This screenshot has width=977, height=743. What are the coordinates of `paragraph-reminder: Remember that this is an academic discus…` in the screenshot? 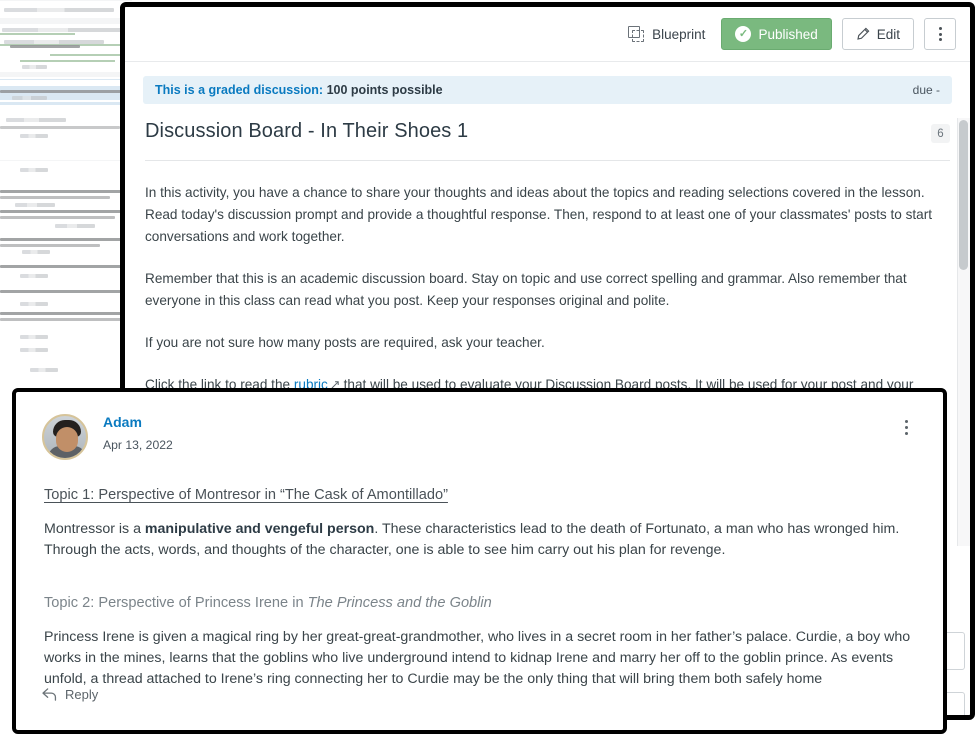 It's located at (526, 290).